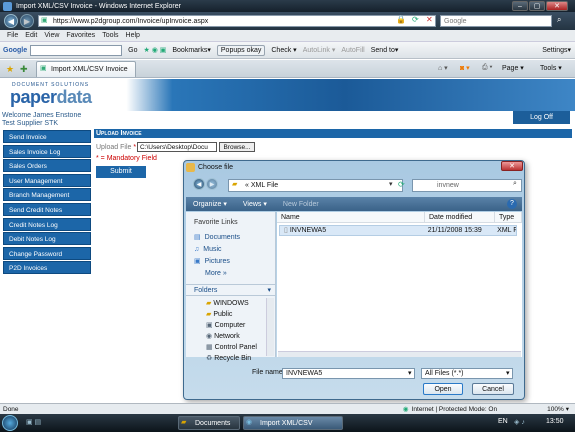 This screenshot has width=575, height=432. I want to click on sidebar-item-send-invoice: Send Invoice, so click(47, 136).